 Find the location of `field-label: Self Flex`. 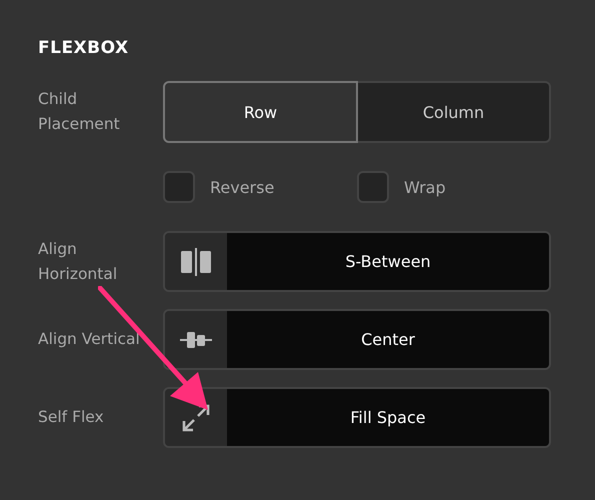

field-label: Self Flex is located at coordinates (71, 417).